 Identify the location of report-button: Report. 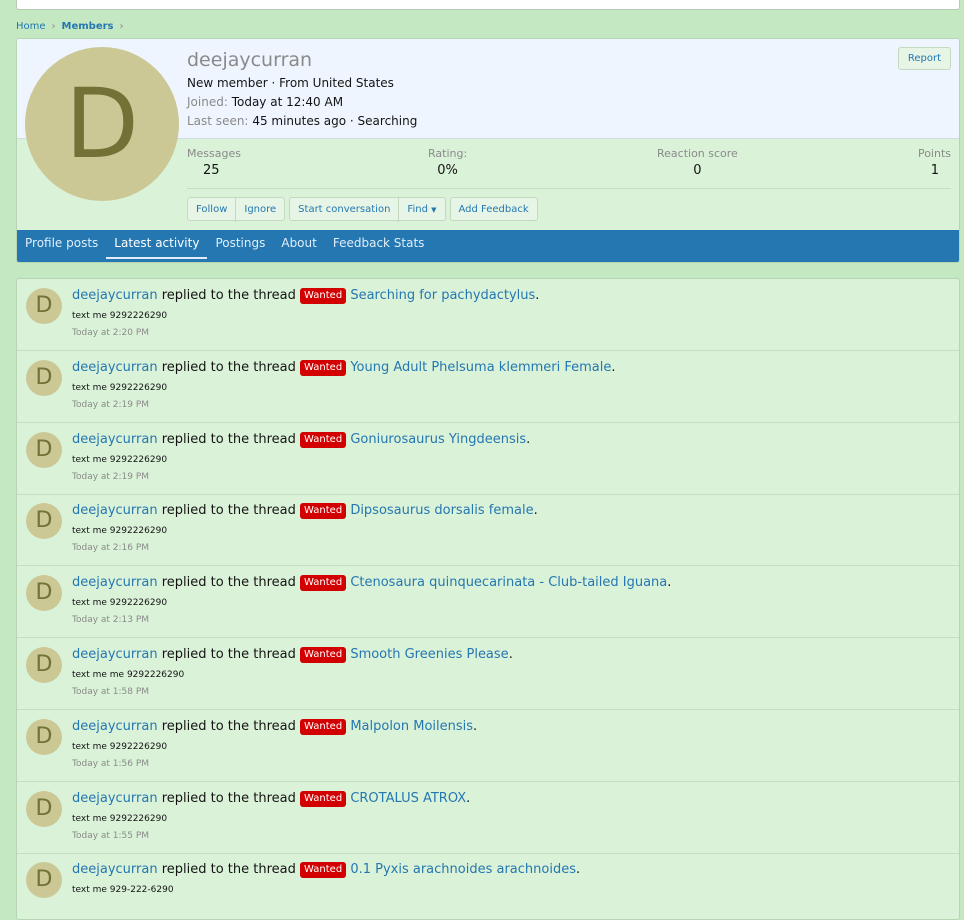
(924, 58).